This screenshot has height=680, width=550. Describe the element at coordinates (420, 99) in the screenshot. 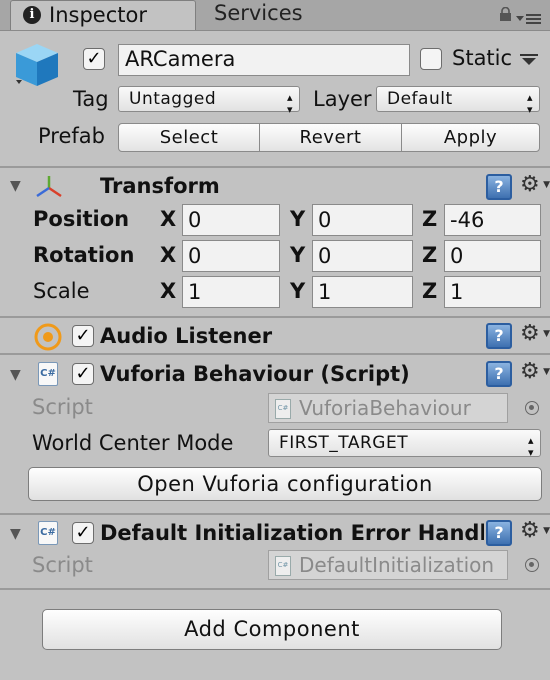

I see `layer-value: Default` at that location.